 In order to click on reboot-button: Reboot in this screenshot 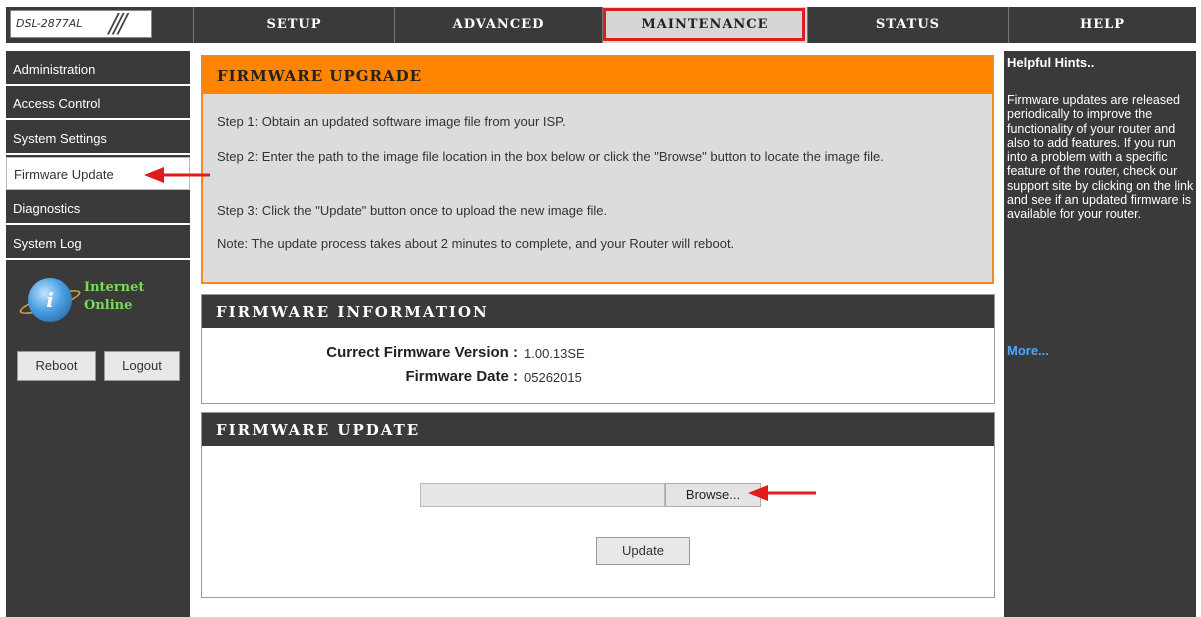, I will do `click(56, 366)`.